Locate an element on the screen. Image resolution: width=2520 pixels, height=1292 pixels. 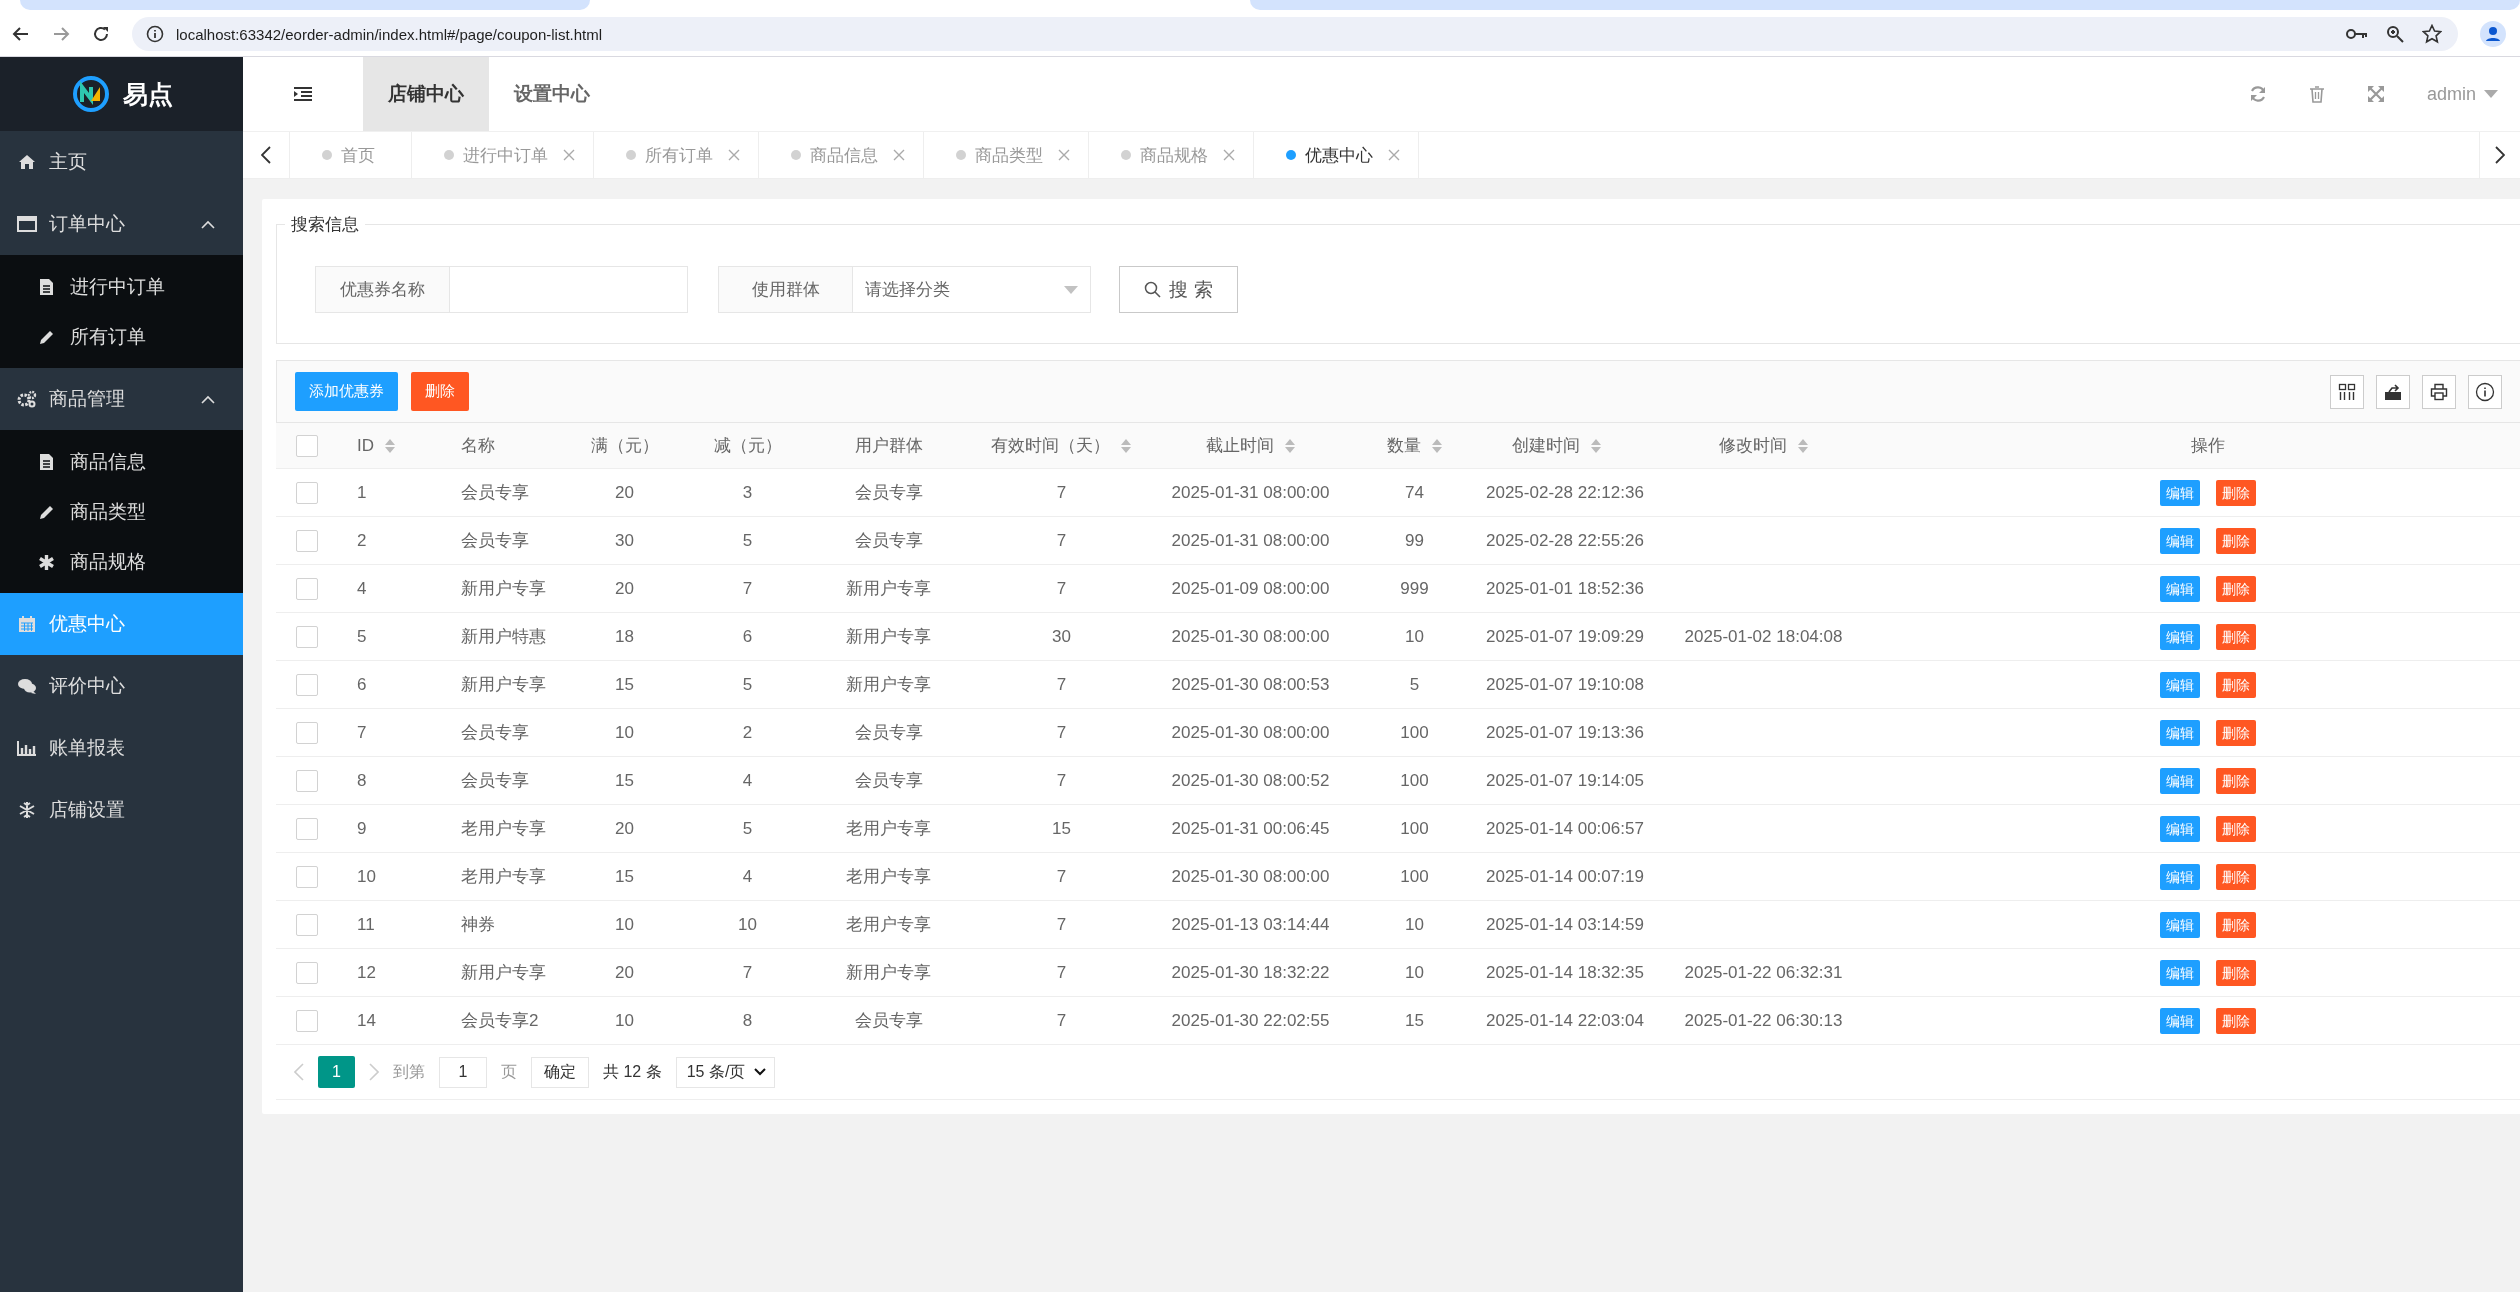
profile-icon is located at coordinates (2493, 34).